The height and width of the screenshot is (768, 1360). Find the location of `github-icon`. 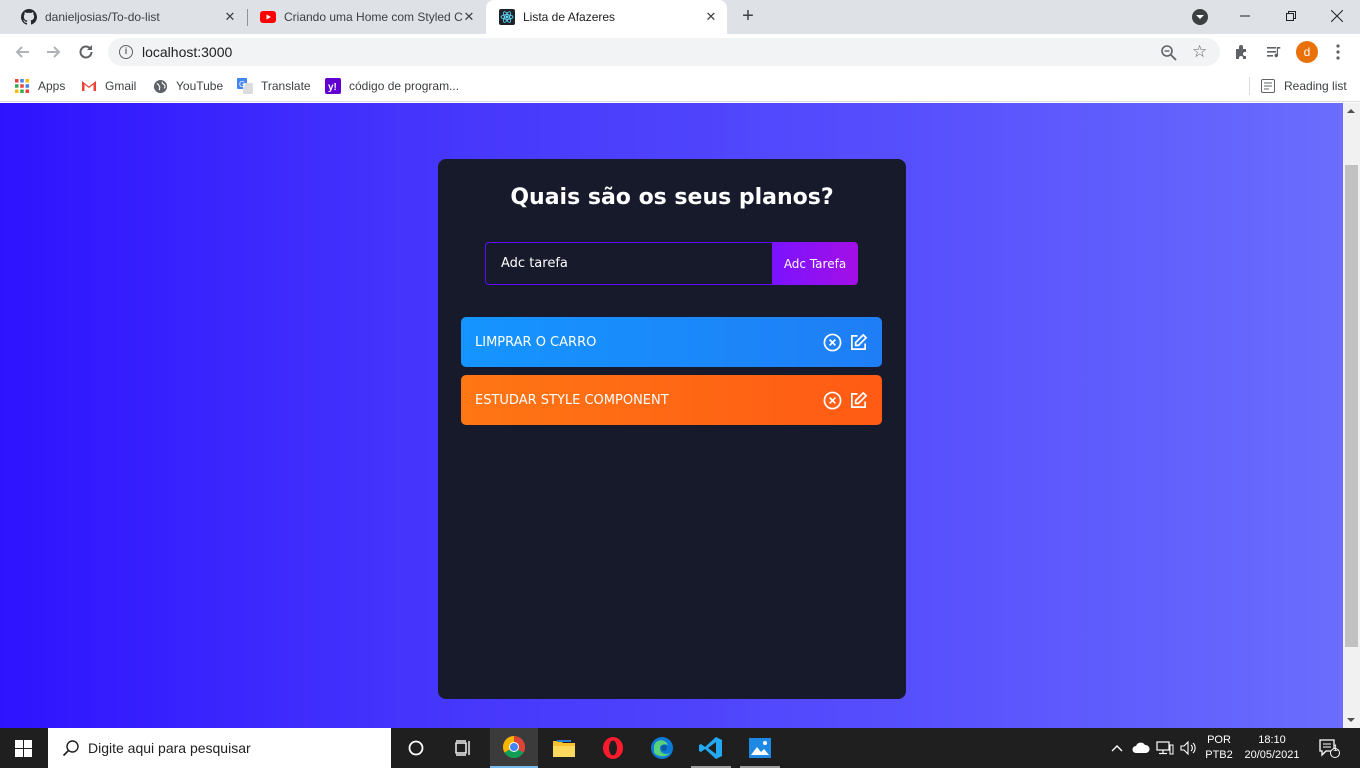

github-icon is located at coordinates (29, 17).